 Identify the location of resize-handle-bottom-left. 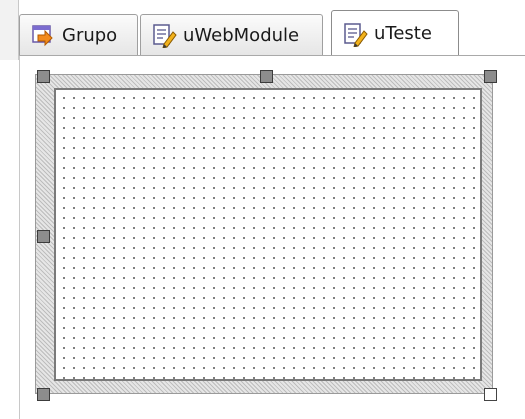
(43, 394).